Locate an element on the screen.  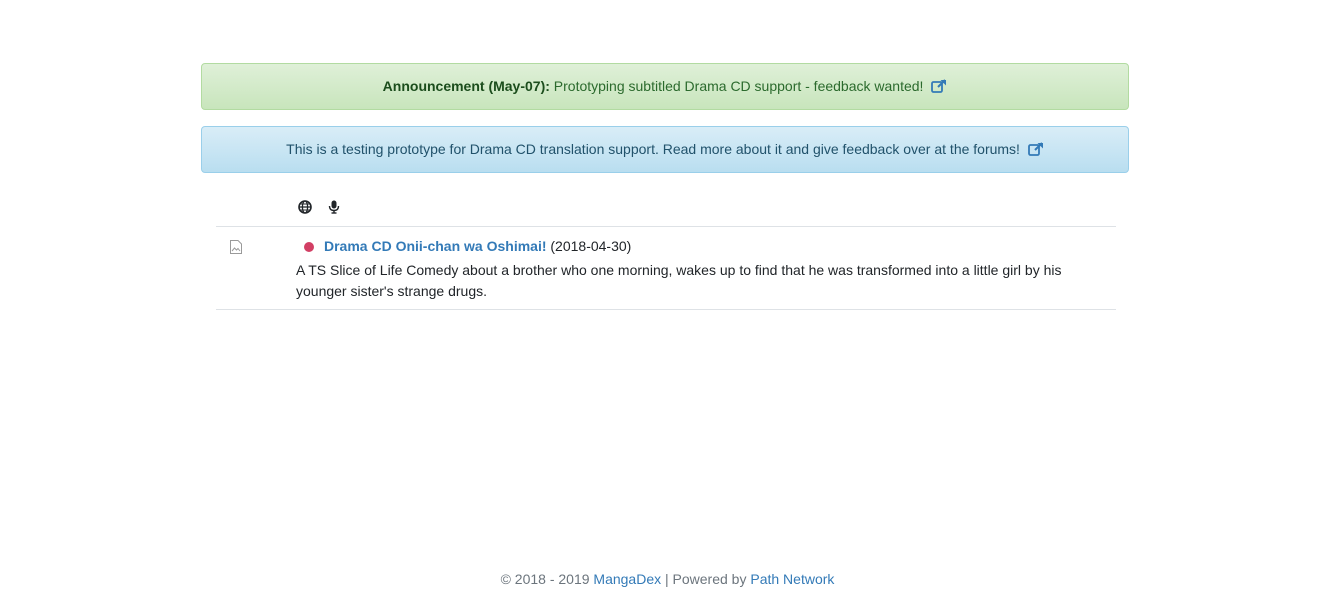
footer-copyright: © 2018 - 2019 is located at coordinates (545, 579).